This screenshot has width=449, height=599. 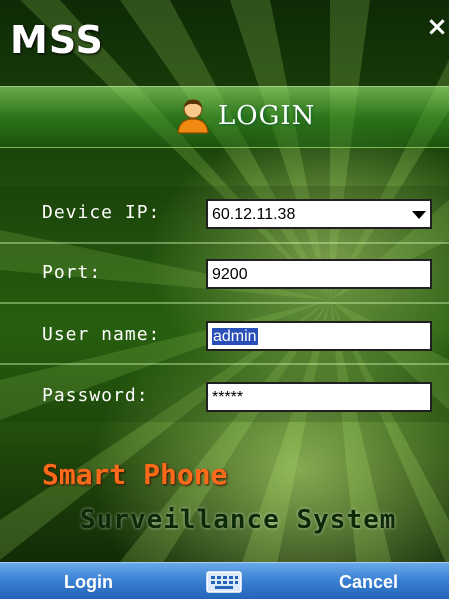 I want to click on softkey-bar: Login Cancel, so click(x=224, y=580).